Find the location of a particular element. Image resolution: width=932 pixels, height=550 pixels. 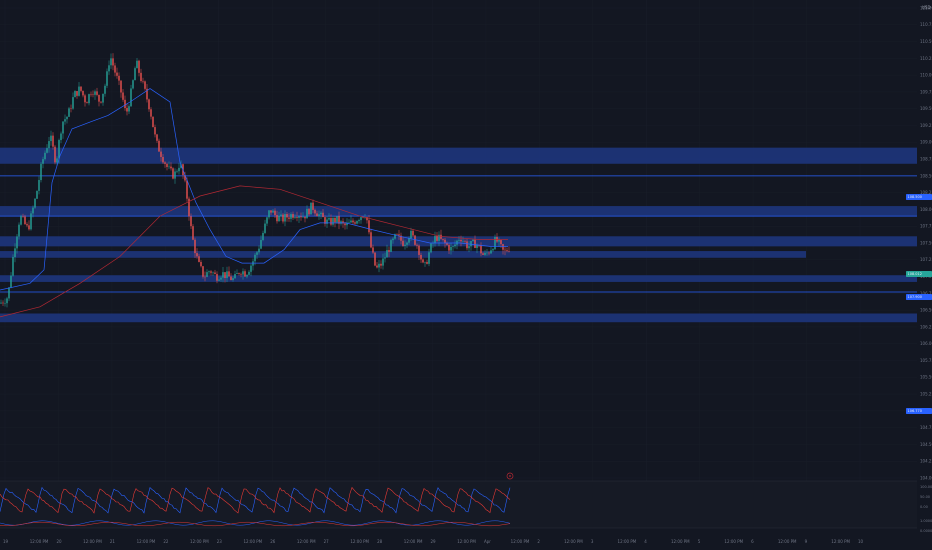

time-tick-label: 20 is located at coordinates (59, 541).